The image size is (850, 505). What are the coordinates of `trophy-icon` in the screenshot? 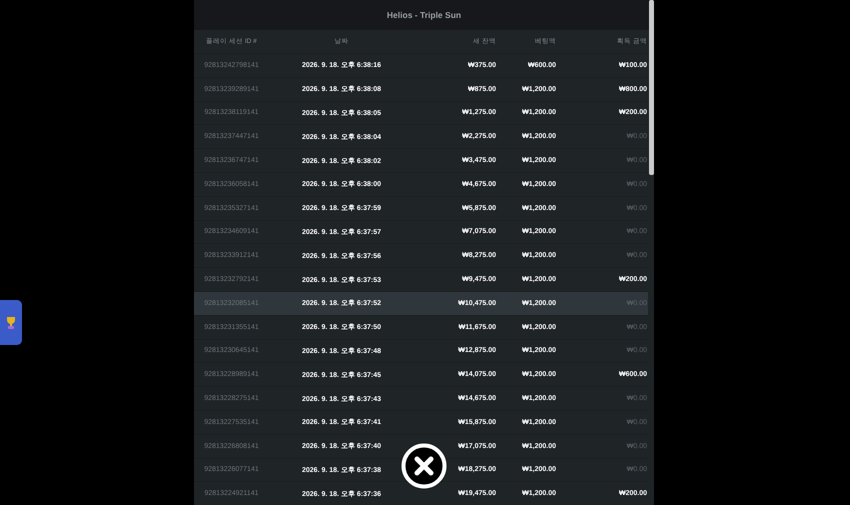 It's located at (11, 323).